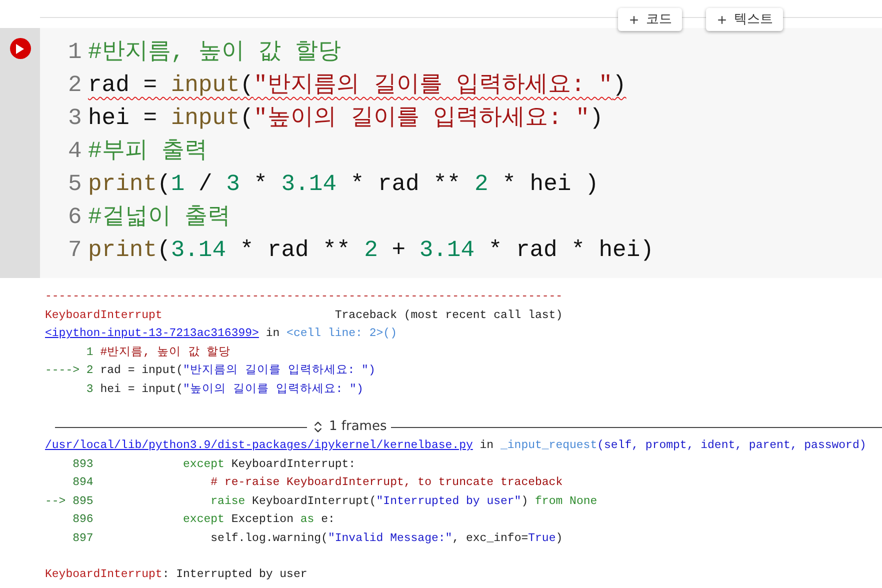 Image resolution: width=882 pixels, height=588 pixels. I want to click on traceback-line: KeyboardInterrupt: Interrupted by user, so click(176, 575).